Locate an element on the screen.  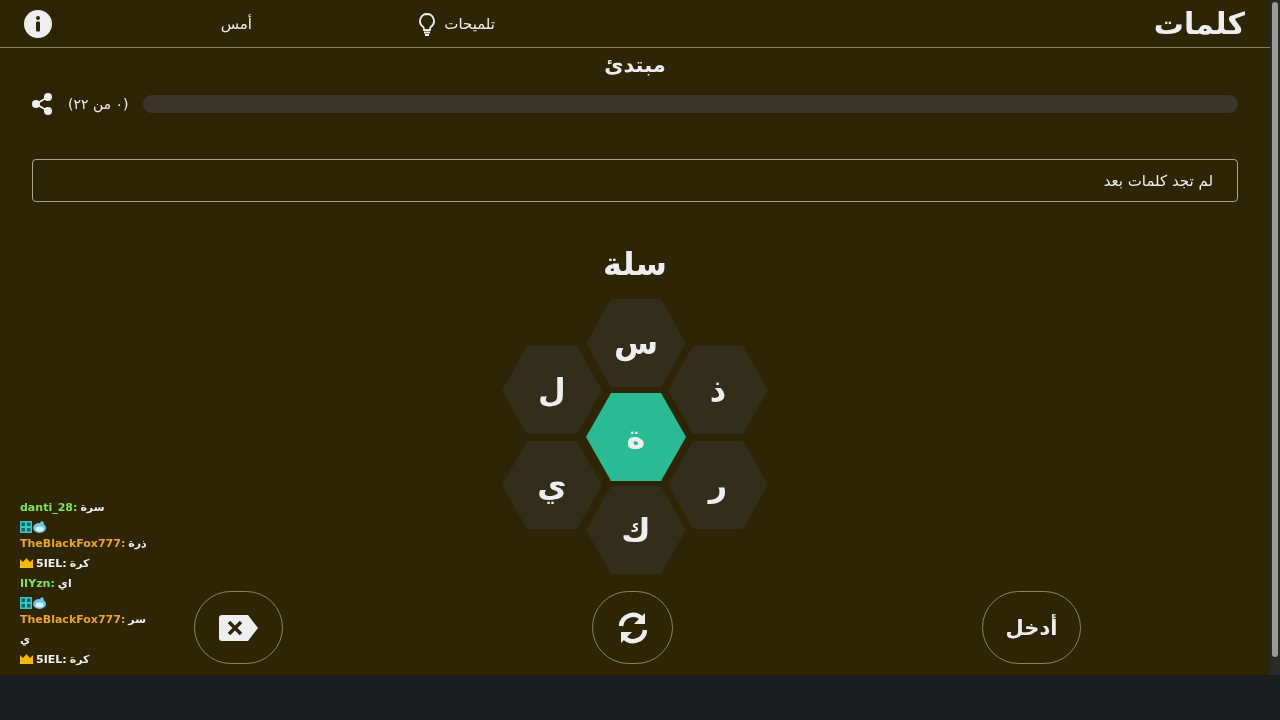
lightbulb-icon is located at coordinates (427, 23).